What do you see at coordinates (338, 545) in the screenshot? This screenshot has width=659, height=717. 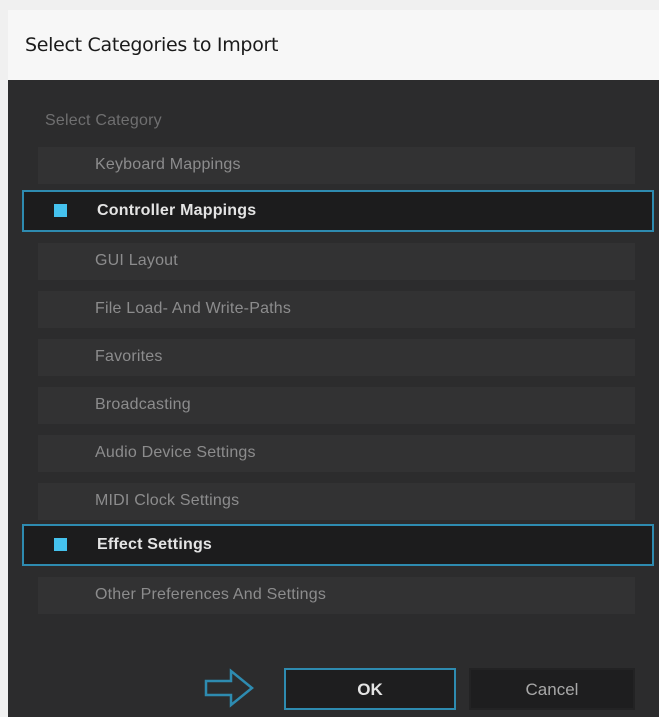 I see `category-item-effect-settings: Effect Settings` at bounding box center [338, 545].